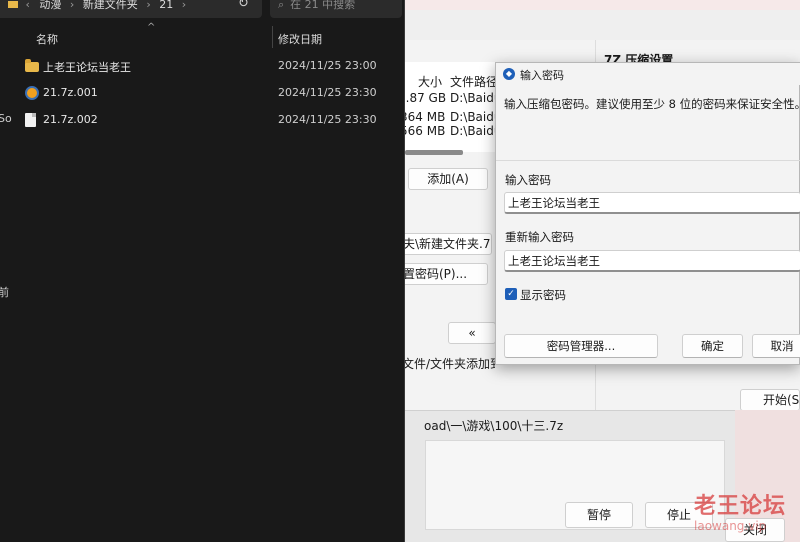 The width and height of the screenshot is (800, 542). Describe the element at coordinates (652, 104) in the screenshot. I see `dialog-description: 输入压缩包密码。建议使用至少 8 位的密码来保证安全性。` at that location.